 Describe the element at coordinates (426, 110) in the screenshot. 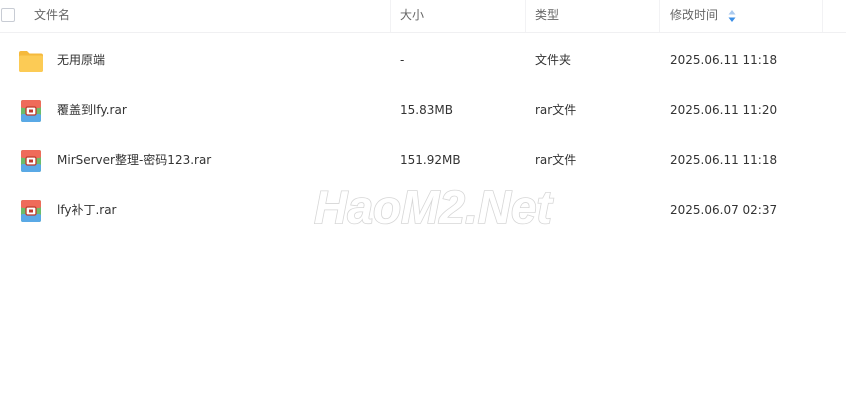

I see `file-size: 15.83MB` at that location.